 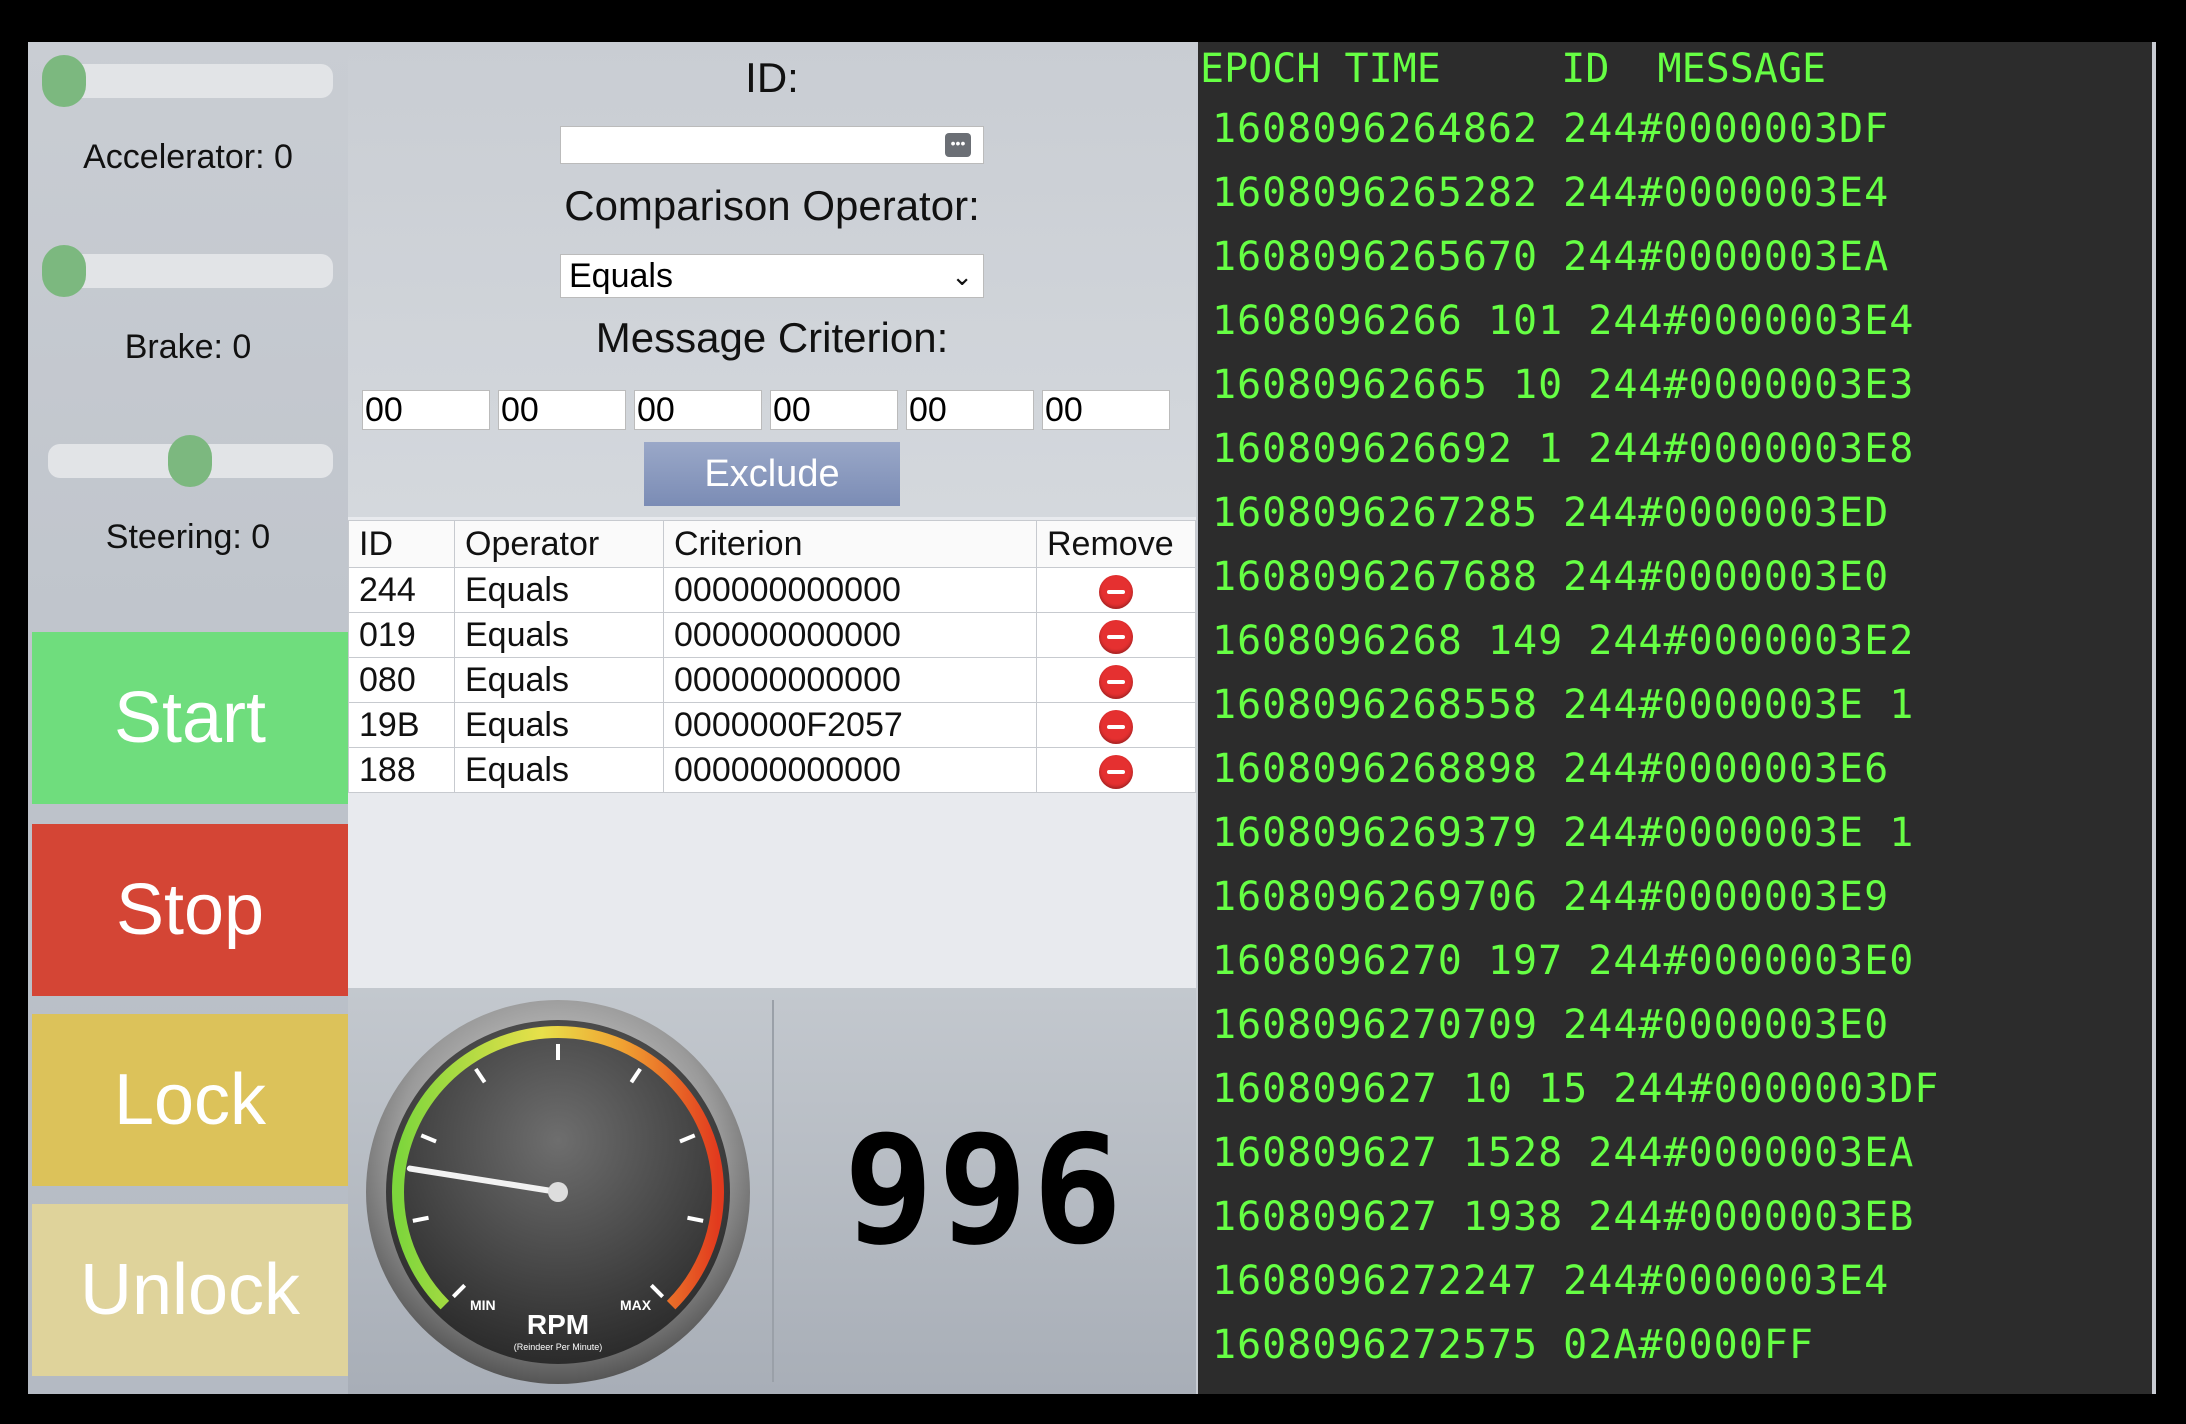 I want to click on column-header-criterion: Criterion, so click(x=850, y=544).